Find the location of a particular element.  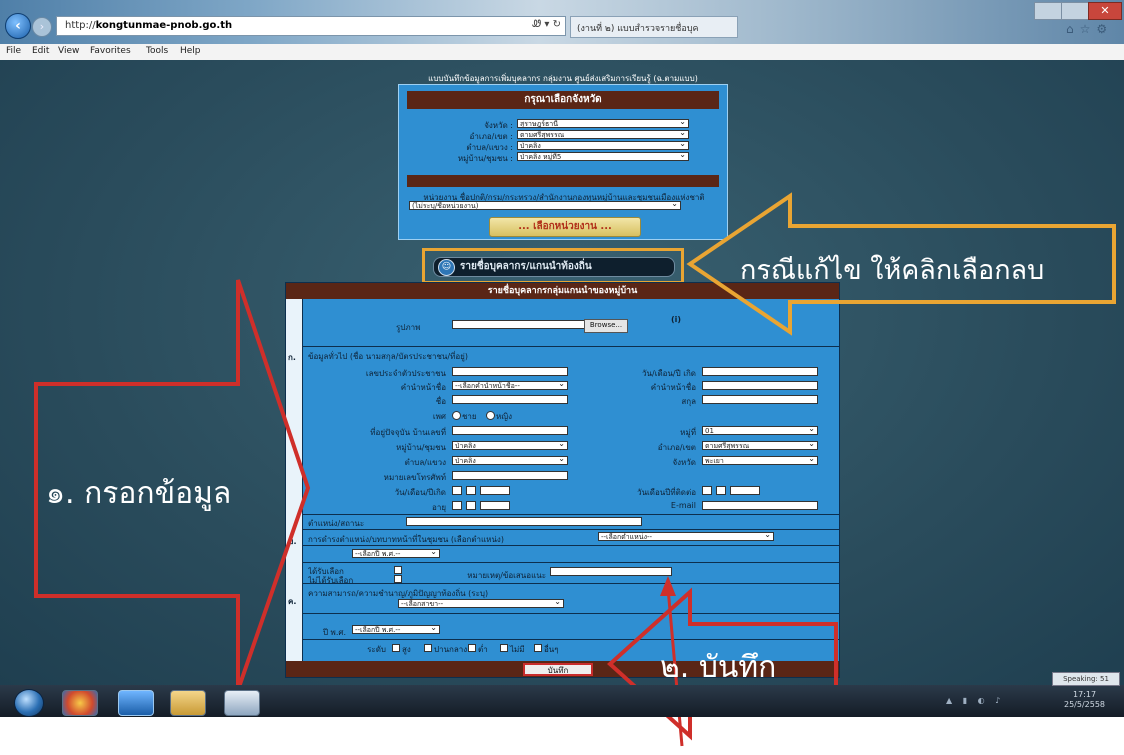

save-pointer-head is located at coordinates (668, 586).